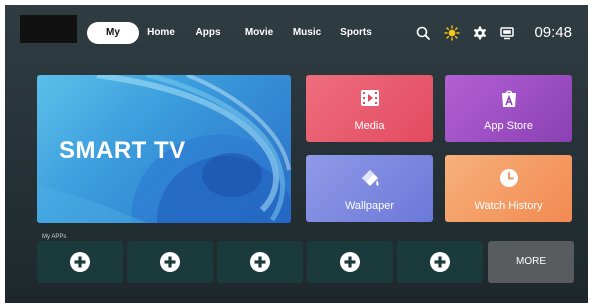 This screenshot has height=307, width=595. I want to click on tile-watch-history-label: Watch History, so click(508, 206).